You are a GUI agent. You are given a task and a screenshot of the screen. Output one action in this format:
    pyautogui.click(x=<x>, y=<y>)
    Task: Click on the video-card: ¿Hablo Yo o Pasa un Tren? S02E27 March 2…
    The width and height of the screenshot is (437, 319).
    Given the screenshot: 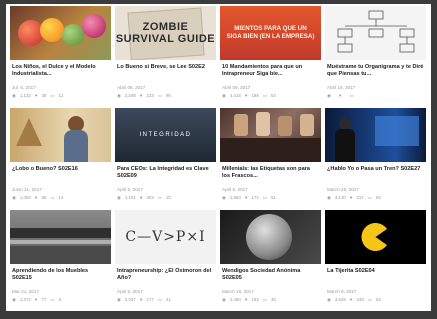 What is the action you would take?
    pyautogui.click(x=375, y=158)
    